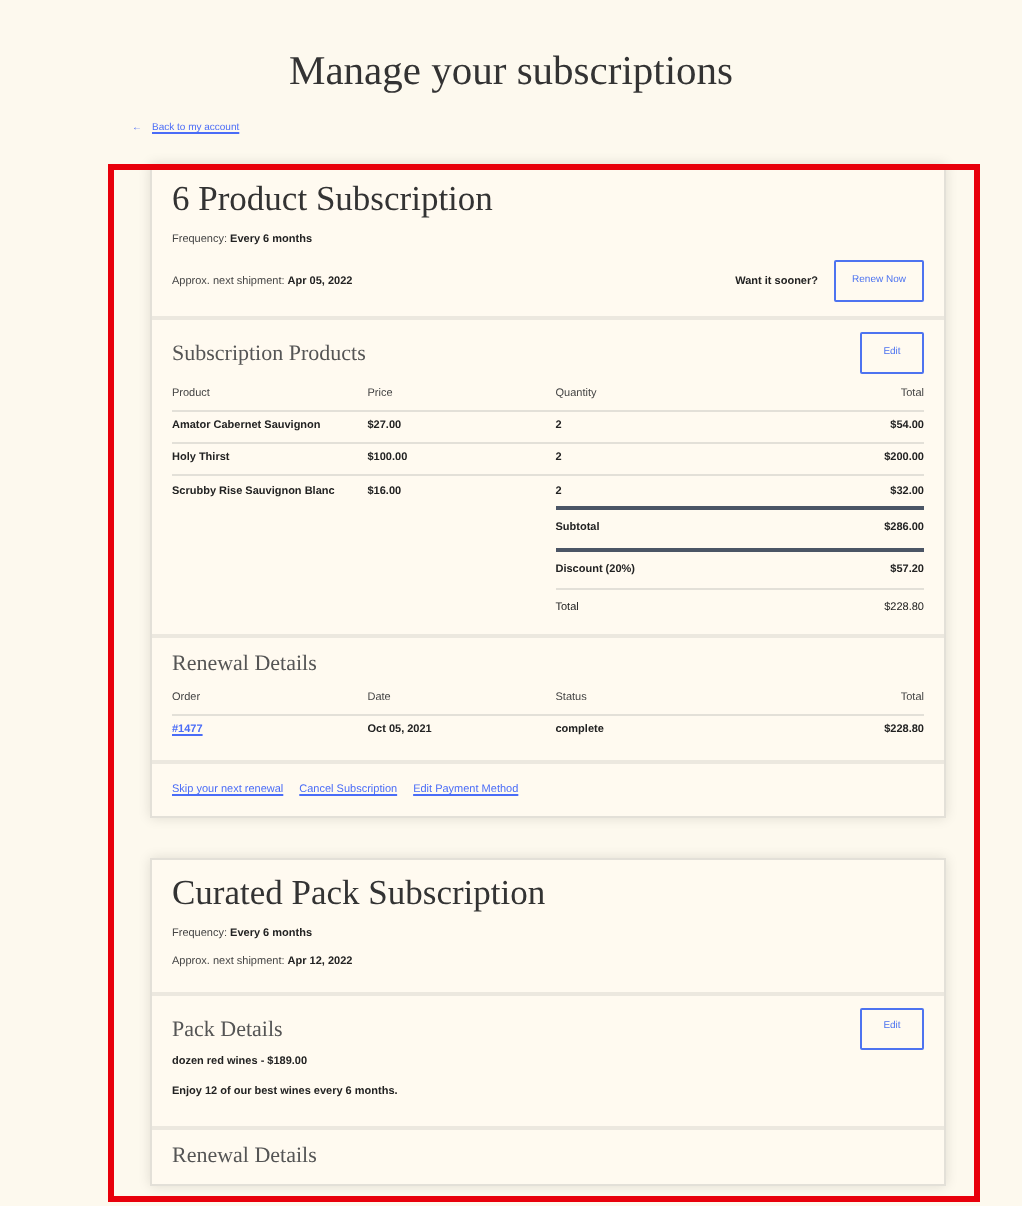  I want to click on page-title: Manage your subscriptions, so click(511, 73).